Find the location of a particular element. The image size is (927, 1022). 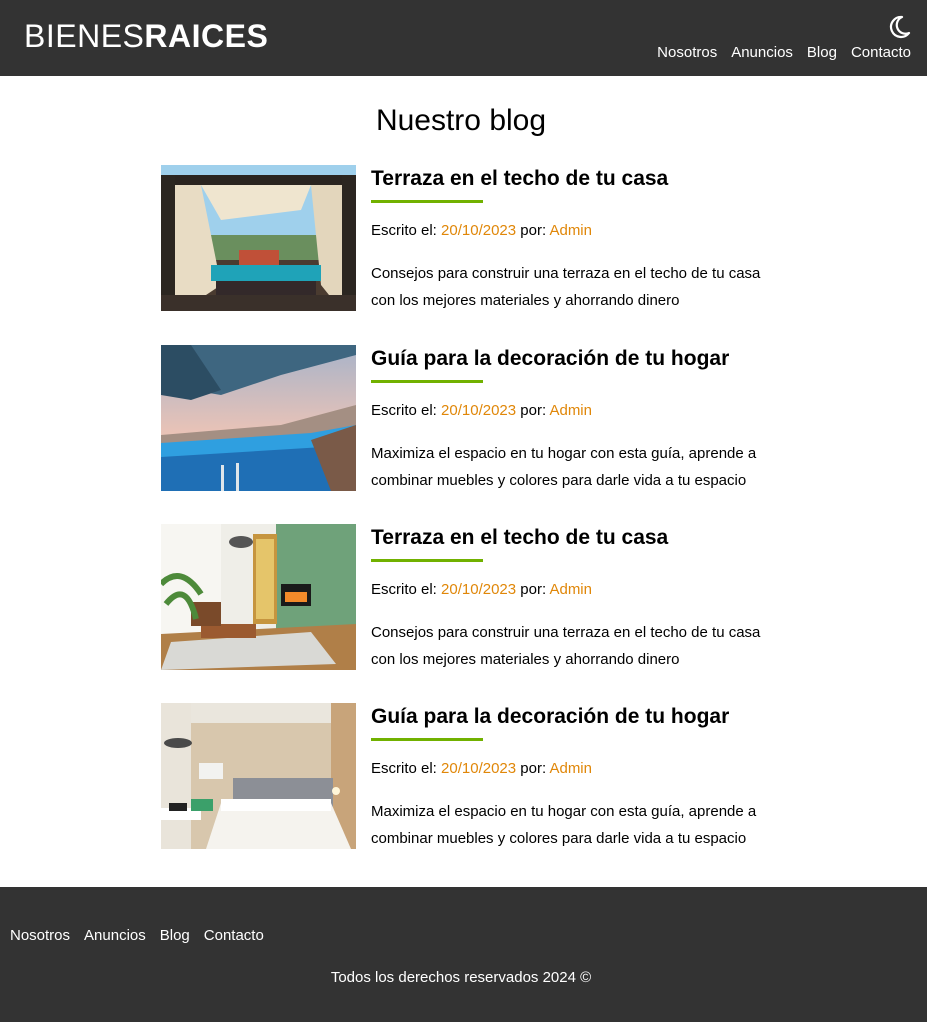

footer-link-nosotros: Nosotros is located at coordinates (40, 936).